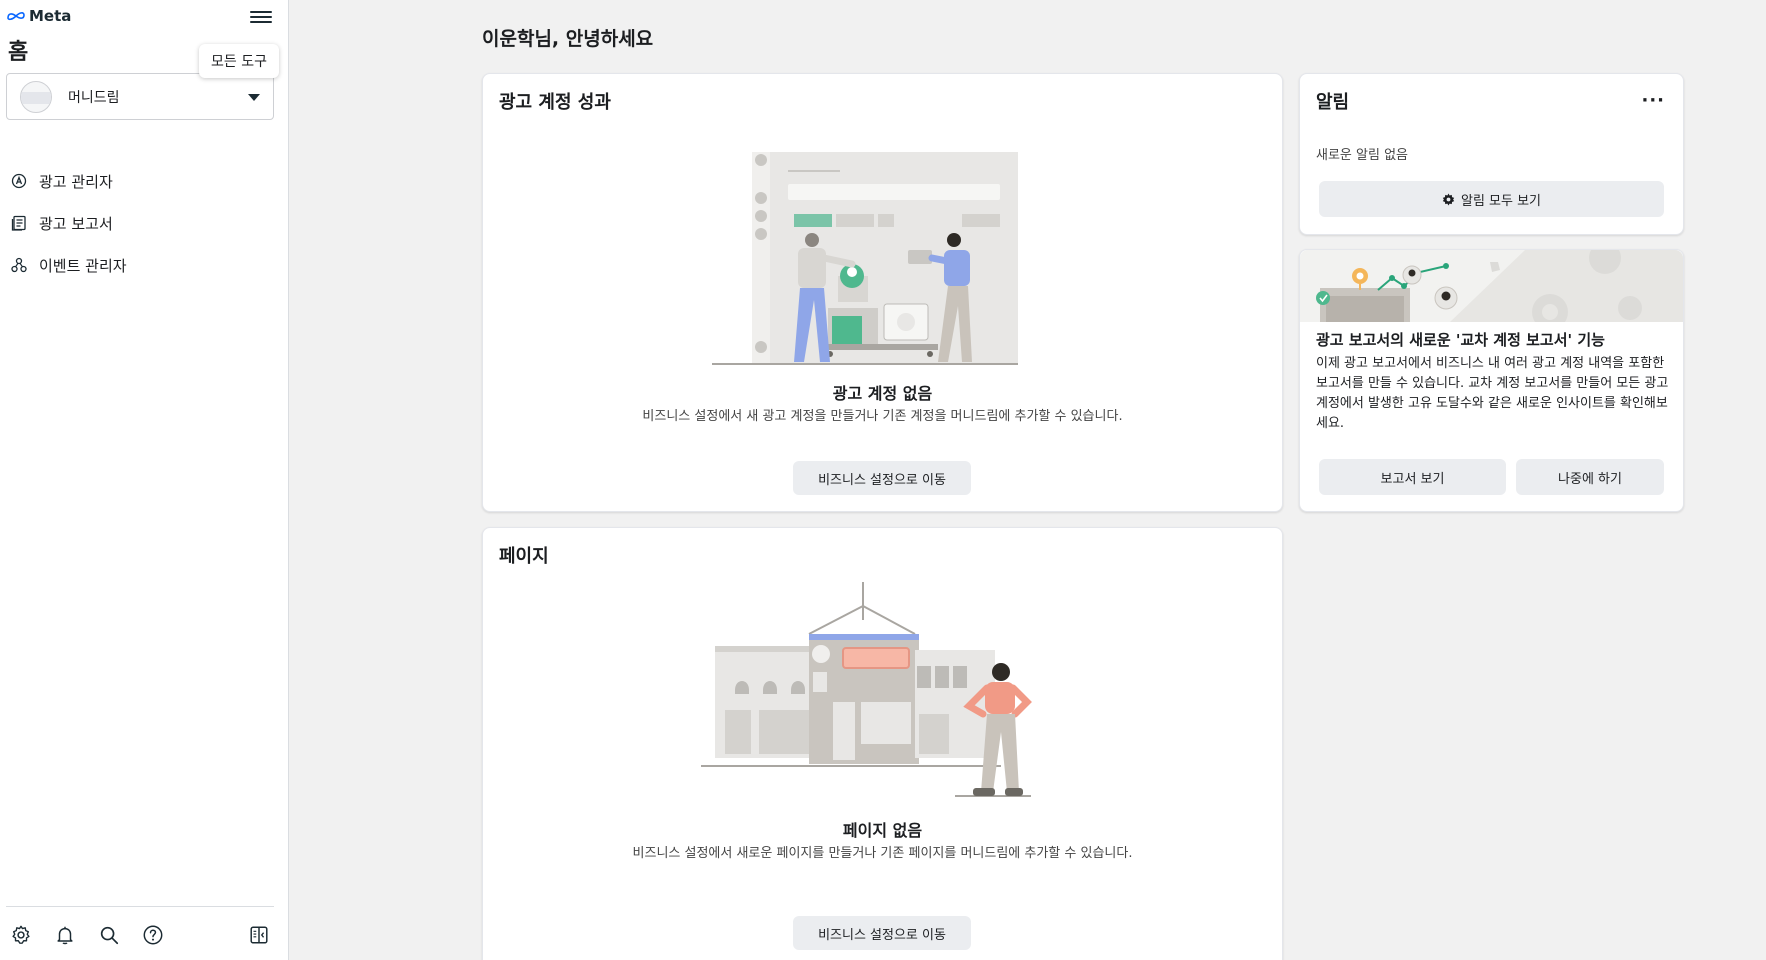 The image size is (1766, 960). Describe the element at coordinates (140, 96) in the screenshot. I see `business-account-selector: 머니드림` at that location.